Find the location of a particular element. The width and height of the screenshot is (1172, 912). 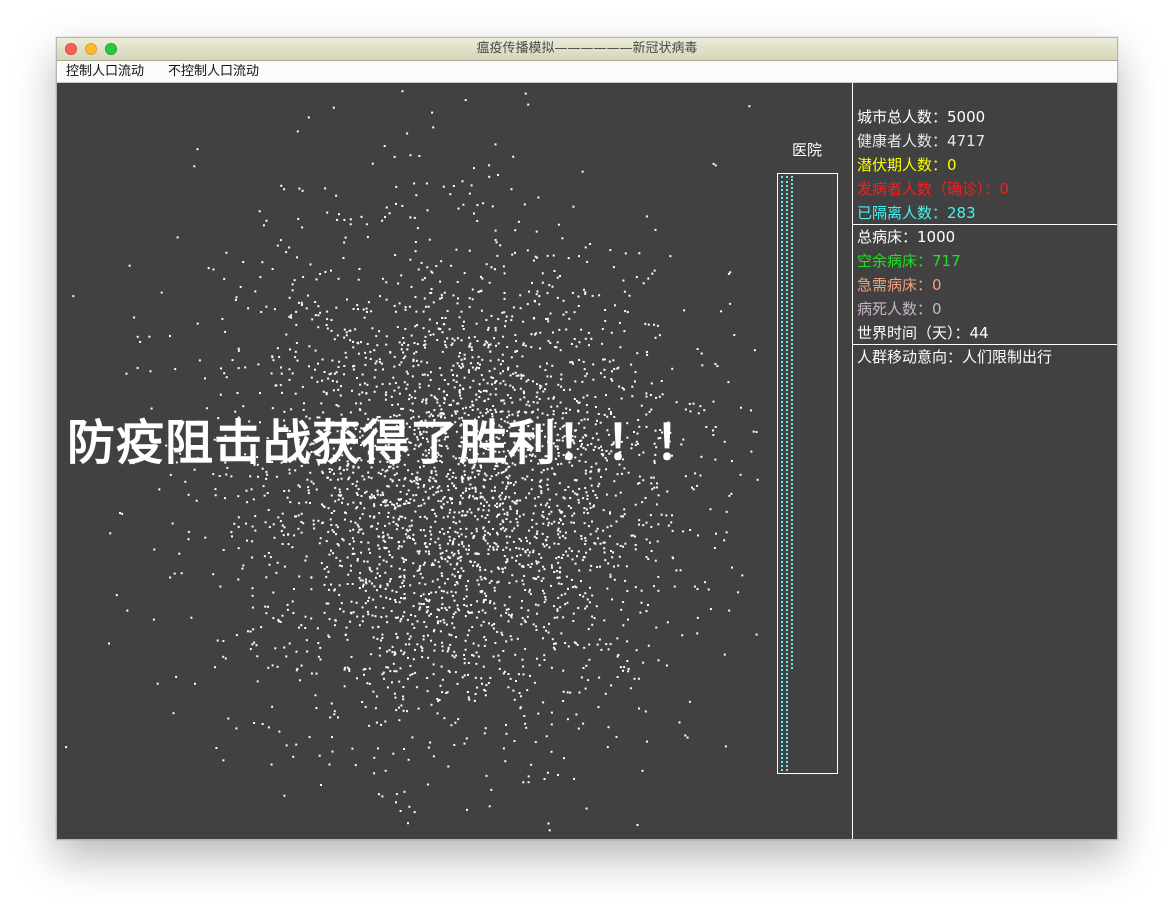

stat-total-value: 5000 is located at coordinates (966, 117).